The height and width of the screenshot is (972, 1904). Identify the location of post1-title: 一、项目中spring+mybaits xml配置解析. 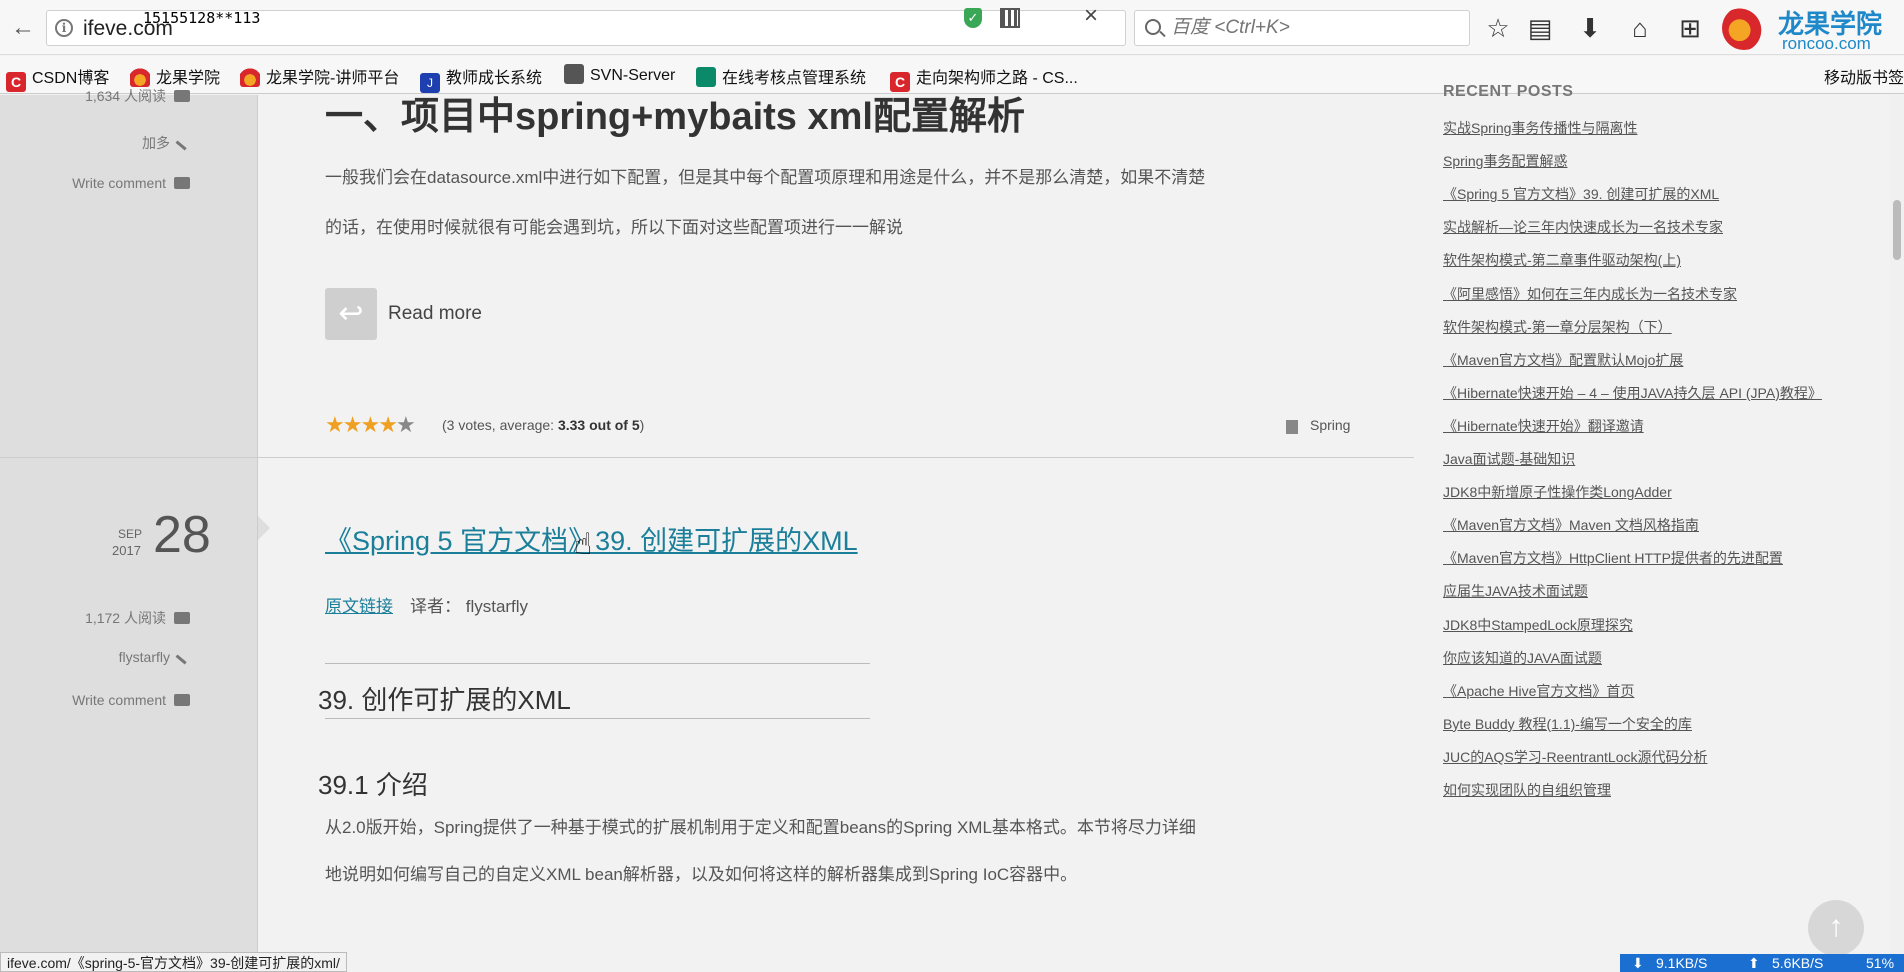
(675, 112).